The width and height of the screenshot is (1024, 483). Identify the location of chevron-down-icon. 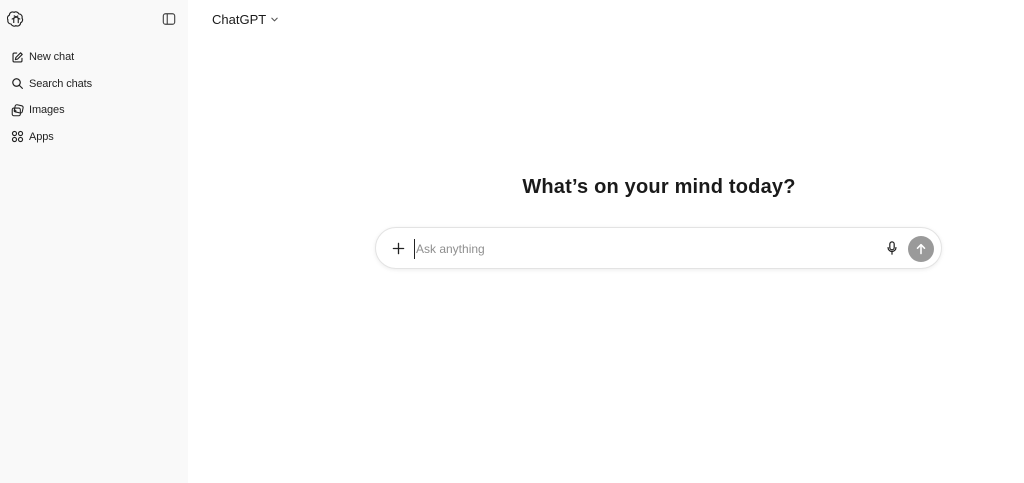
(274, 19).